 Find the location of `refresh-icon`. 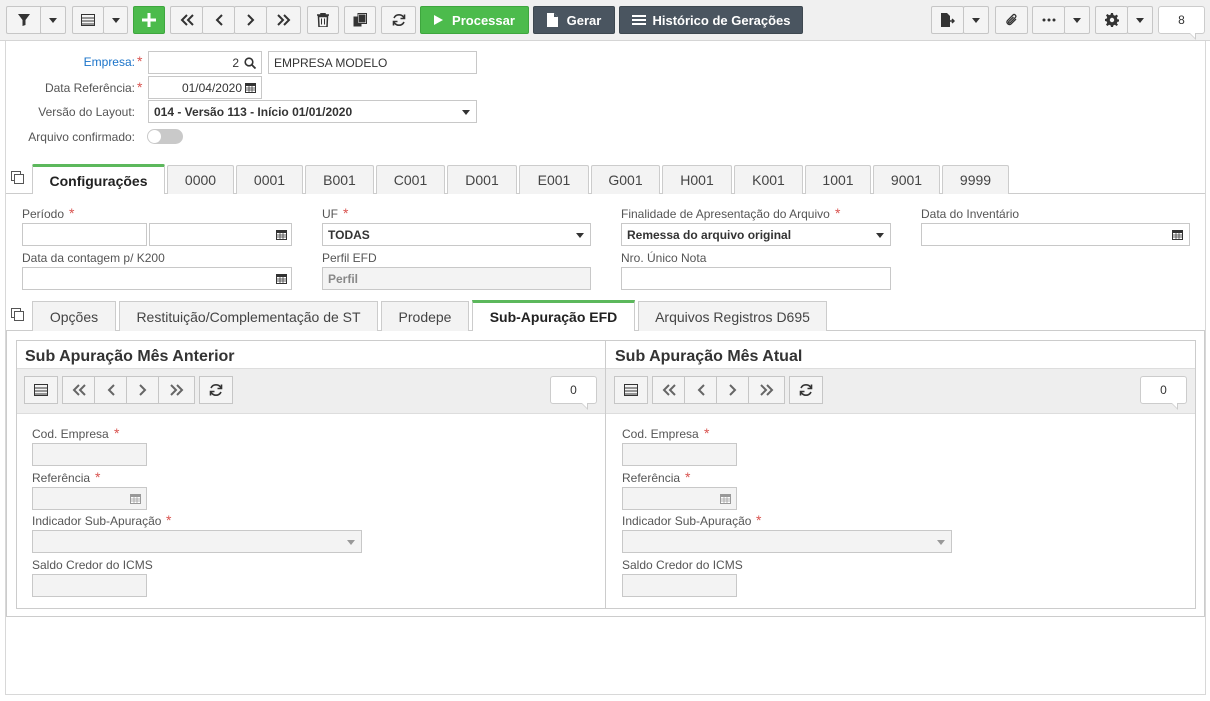

refresh-icon is located at coordinates (398, 20).